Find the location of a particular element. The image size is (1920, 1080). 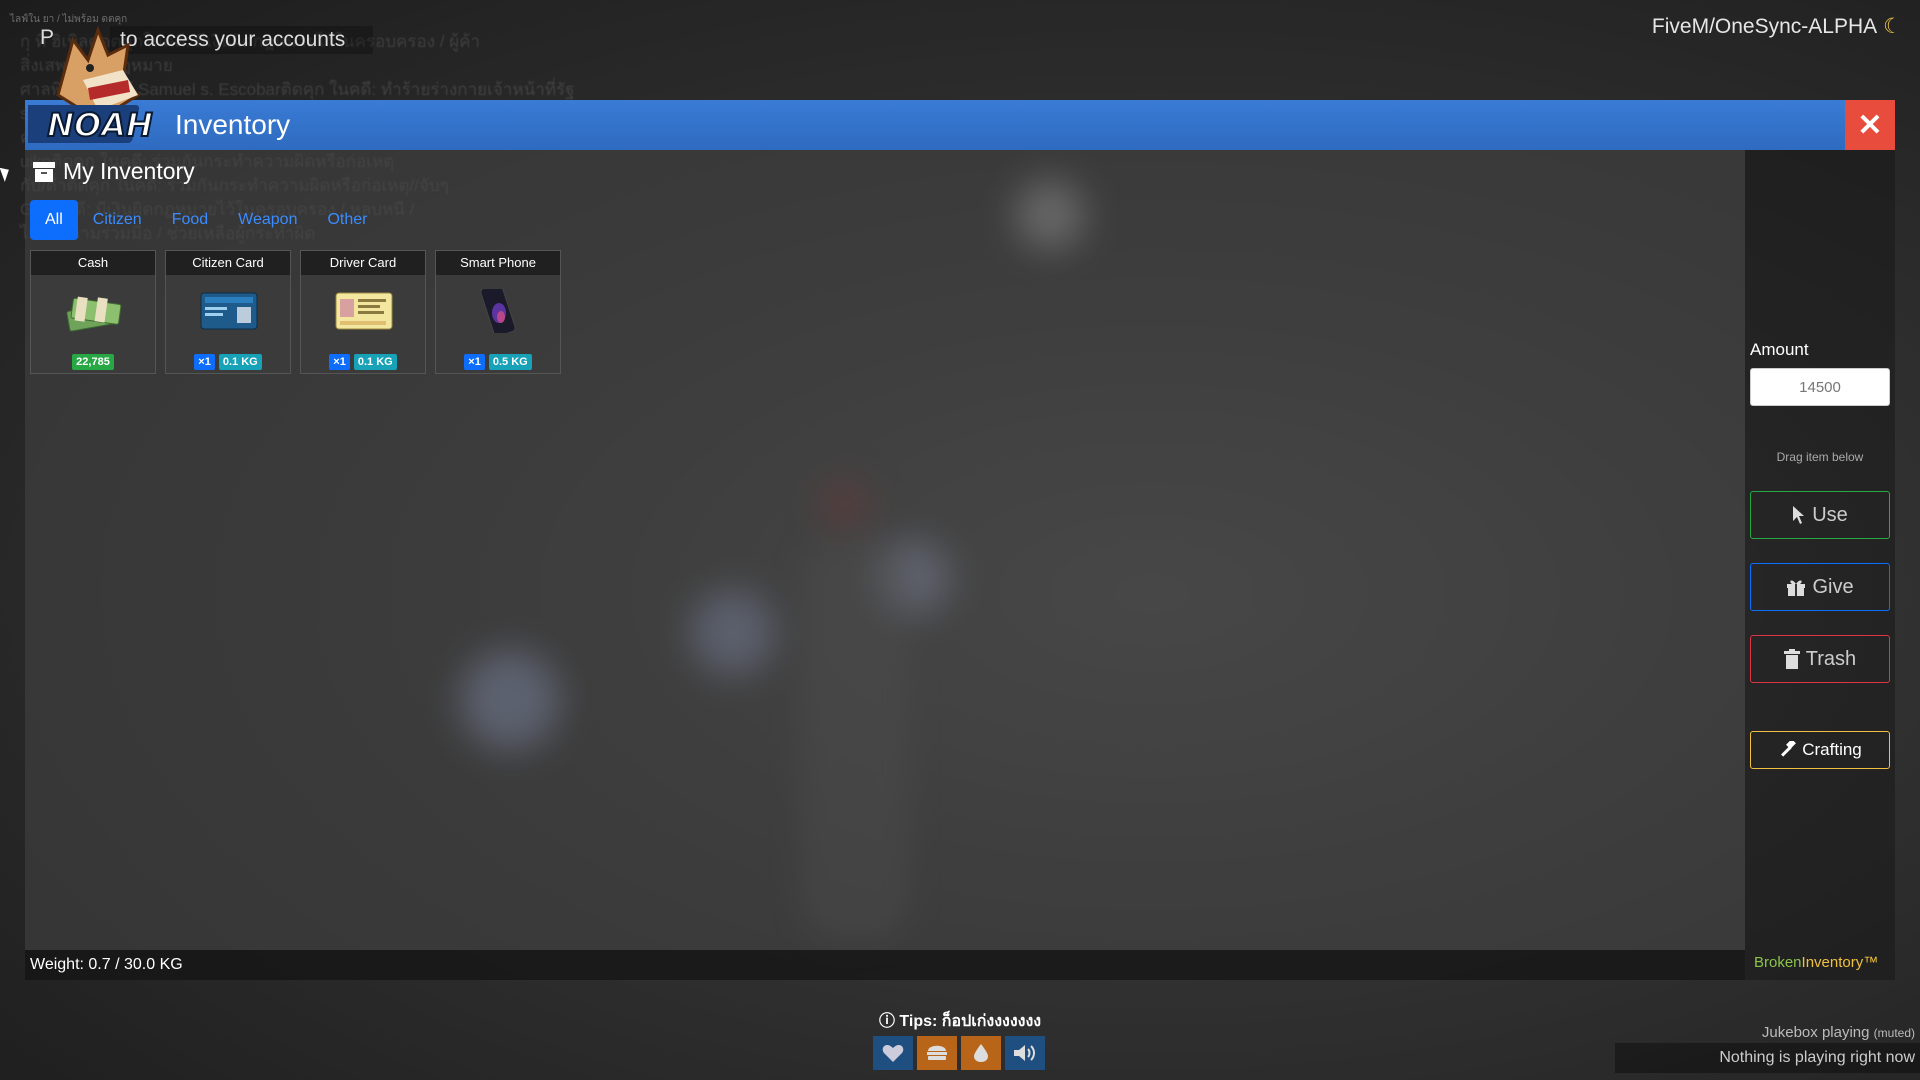

status-hud is located at coordinates (959, 1053).